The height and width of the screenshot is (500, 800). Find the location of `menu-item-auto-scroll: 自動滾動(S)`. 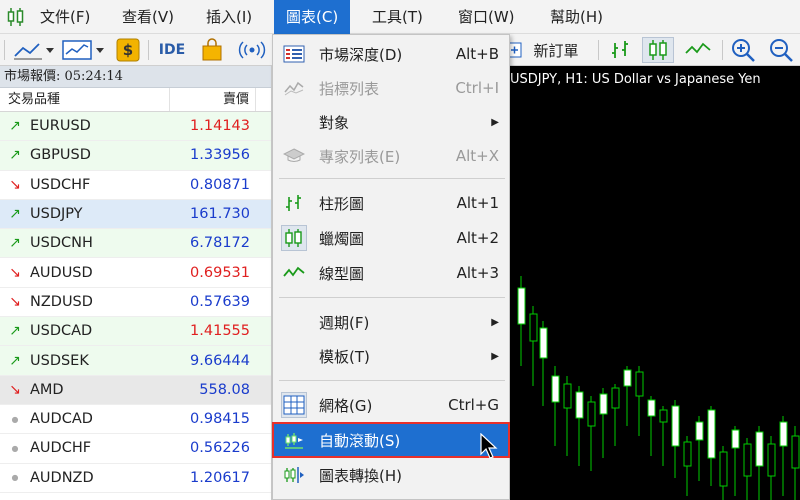

menu-item-auto-scroll: 自動滾動(S) is located at coordinates (391, 440).